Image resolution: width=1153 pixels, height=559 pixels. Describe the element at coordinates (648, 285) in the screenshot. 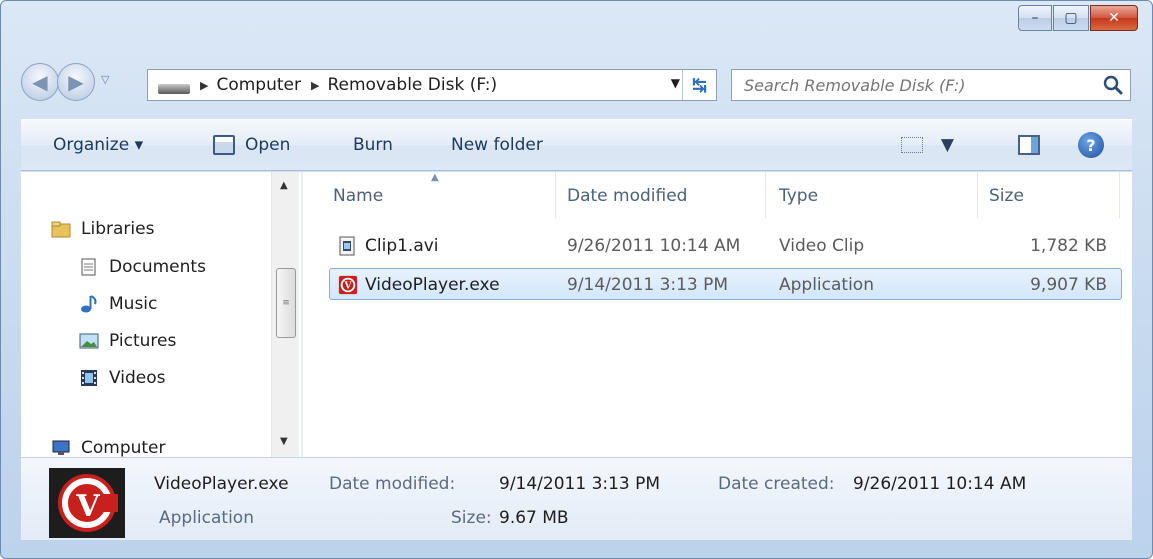

I see `file-date: 9/14/2011 3:13 PM` at that location.